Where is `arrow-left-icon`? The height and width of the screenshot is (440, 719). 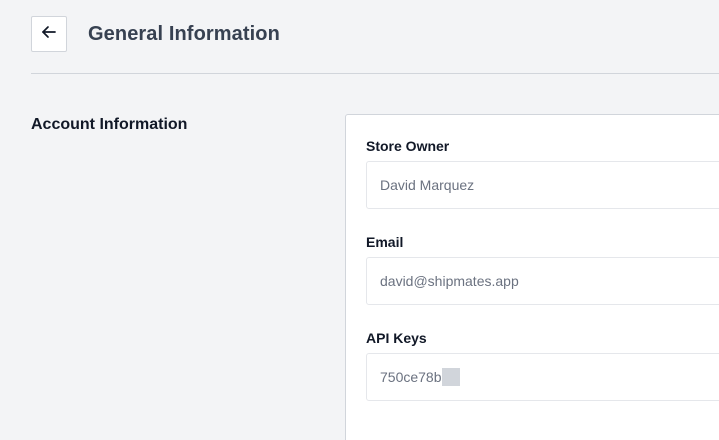 arrow-left-icon is located at coordinates (49, 34).